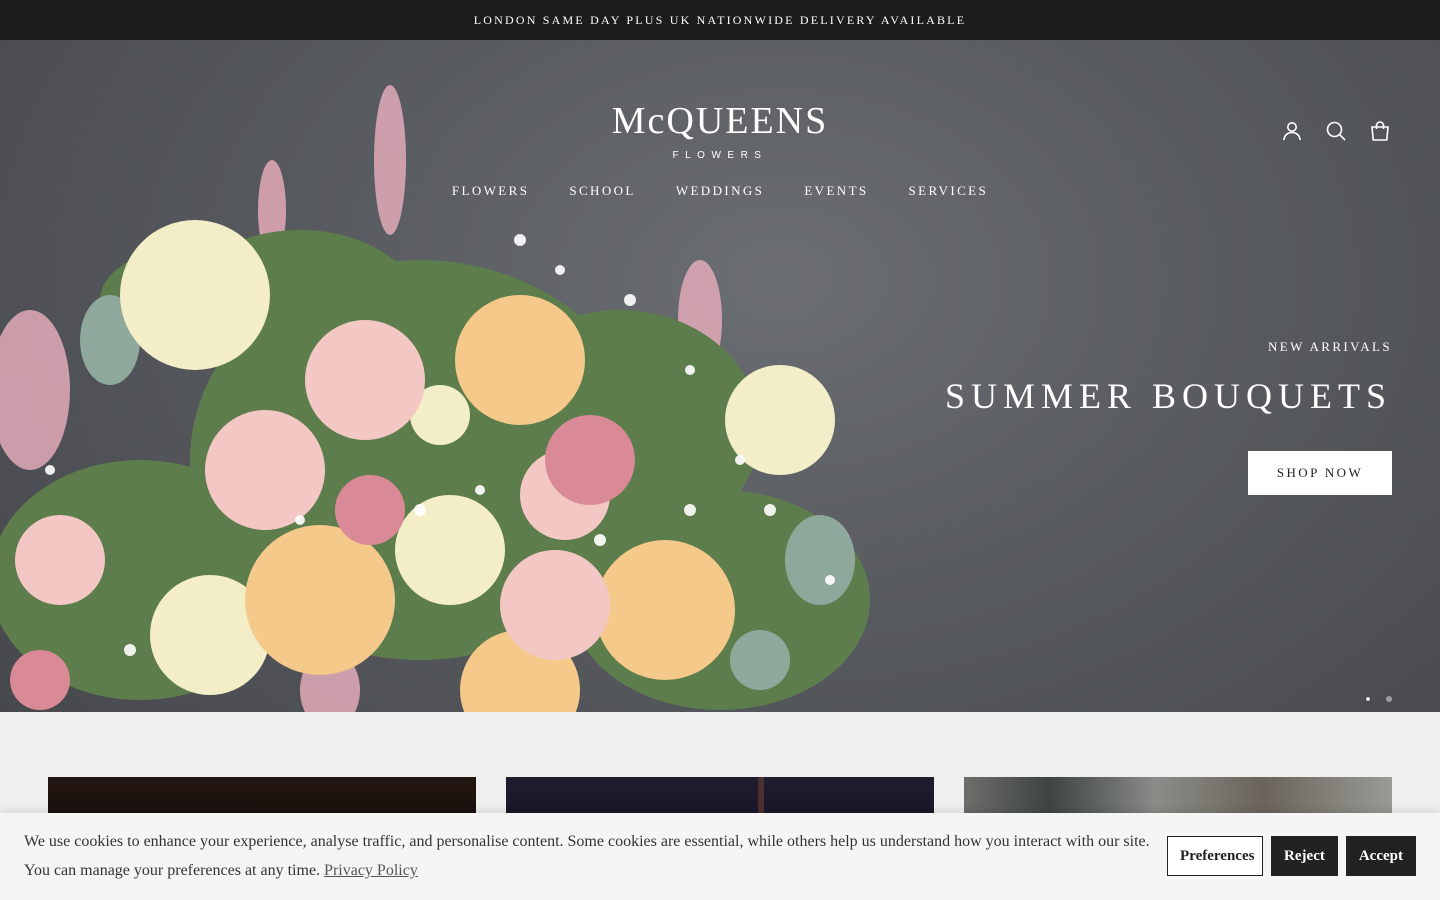 This screenshot has width=1440, height=900. What do you see at coordinates (949, 191) in the screenshot?
I see `nav-item-services: SERVICES` at bounding box center [949, 191].